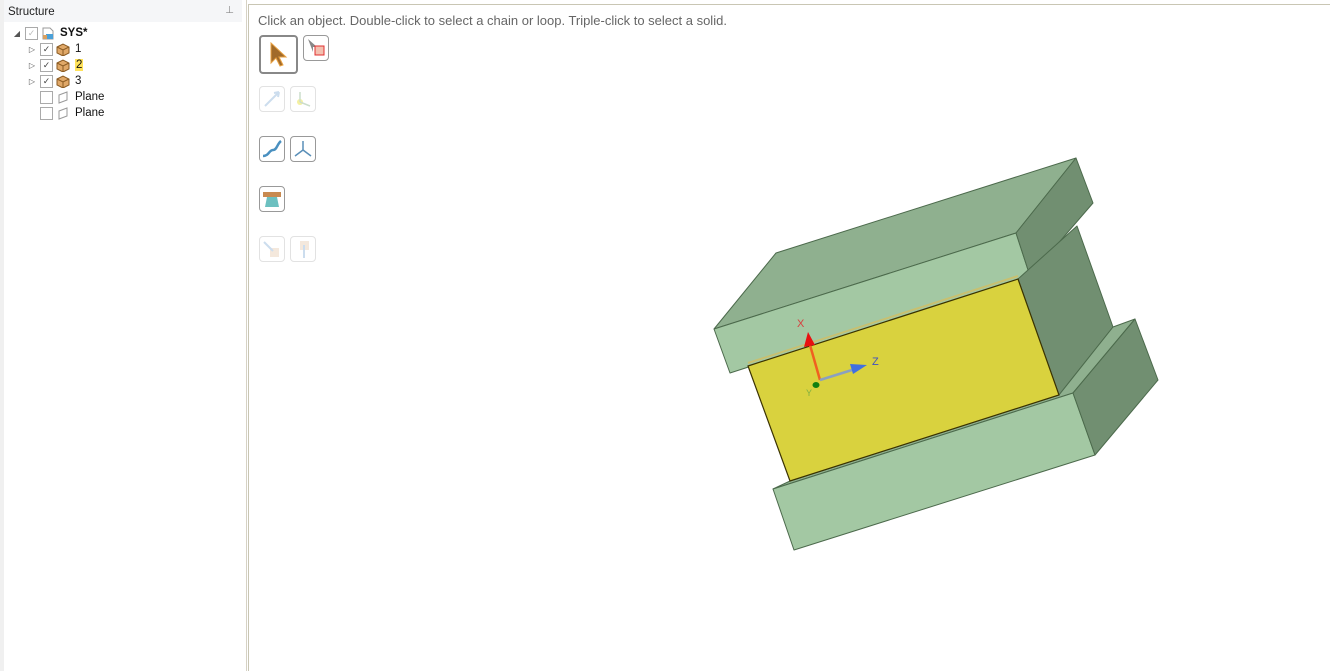 Image resolution: width=1330 pixels, height=671 pixels. I want to click on x-axis-label: X, so click(801, 324).